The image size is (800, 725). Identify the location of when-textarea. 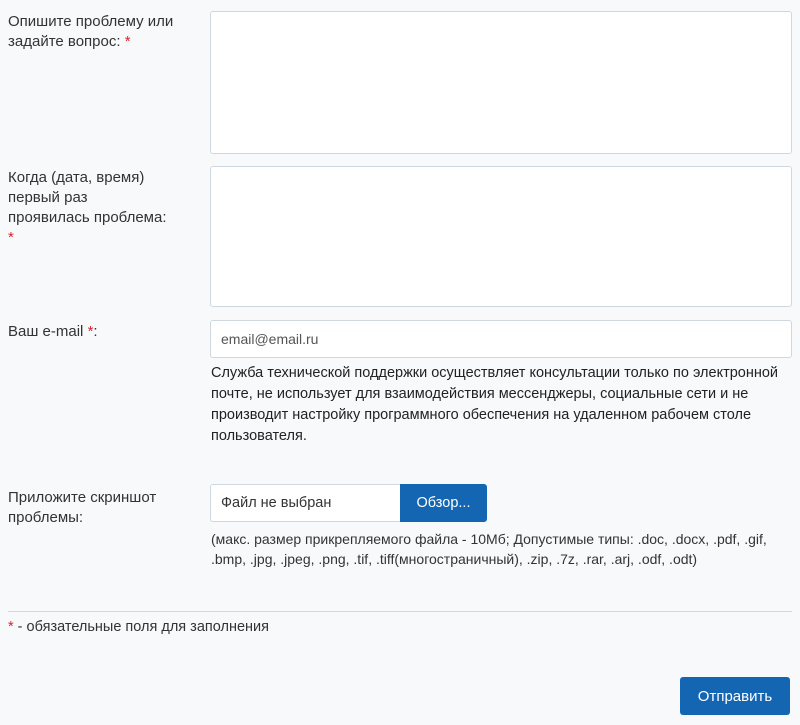
(501, 236).